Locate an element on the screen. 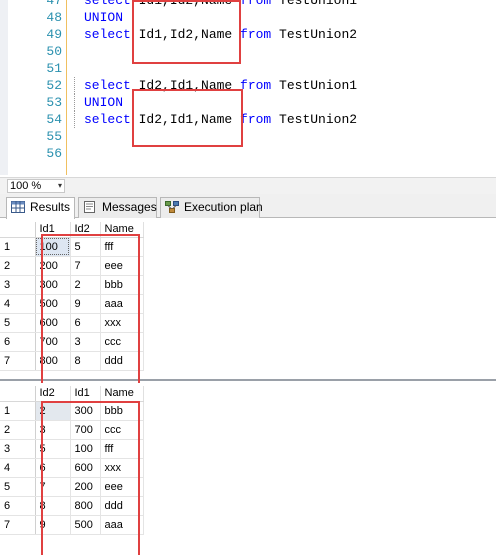 The image size is (496, 555). line-number: 55 is located at coordinates (54, 136).